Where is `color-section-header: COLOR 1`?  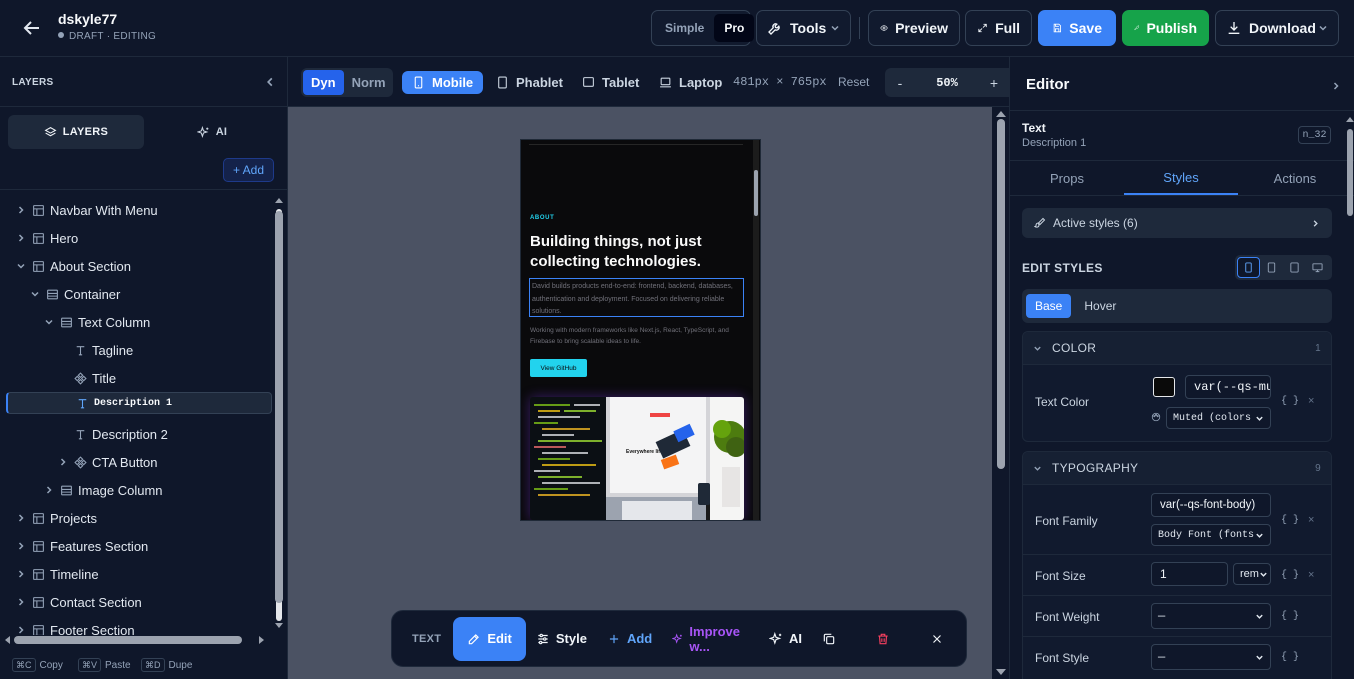
color-section-header: COLOR 1 is located at coordinates (1177, 348).